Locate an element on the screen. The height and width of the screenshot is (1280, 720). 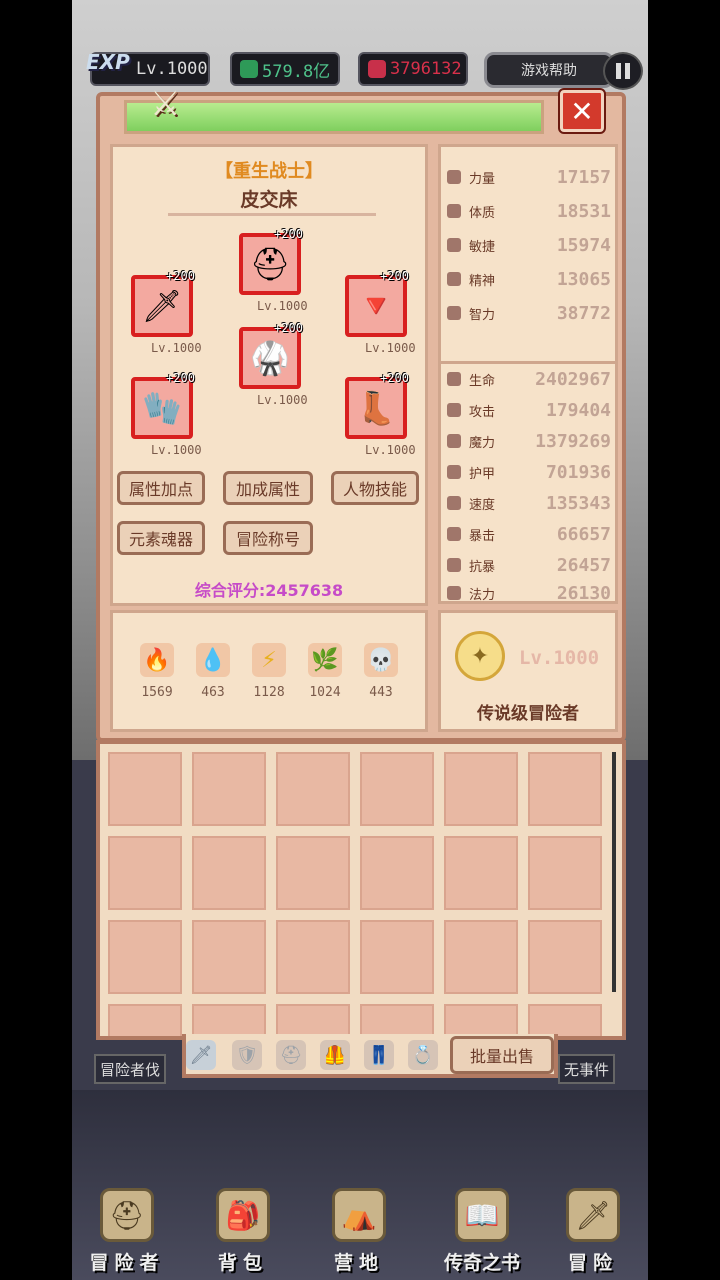
element-water: 💧 463 is located at coordinates (213, 671).